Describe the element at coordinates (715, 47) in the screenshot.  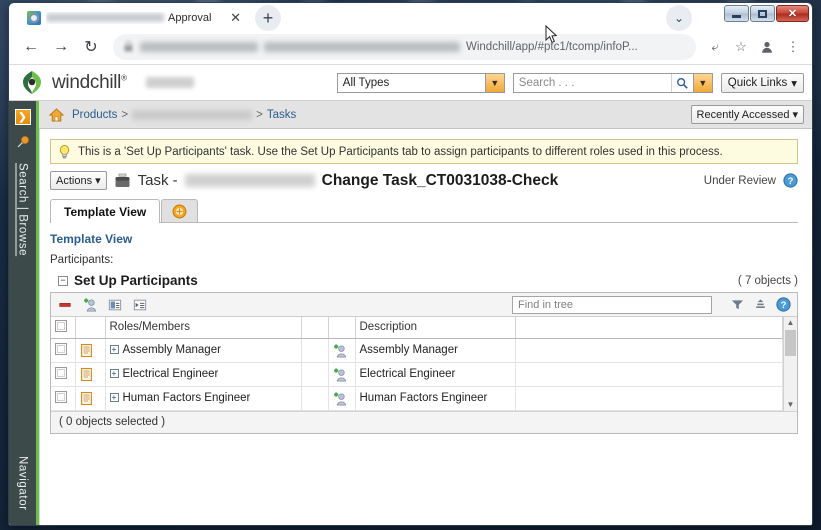
I see `share-icon: ⤶` at that location.